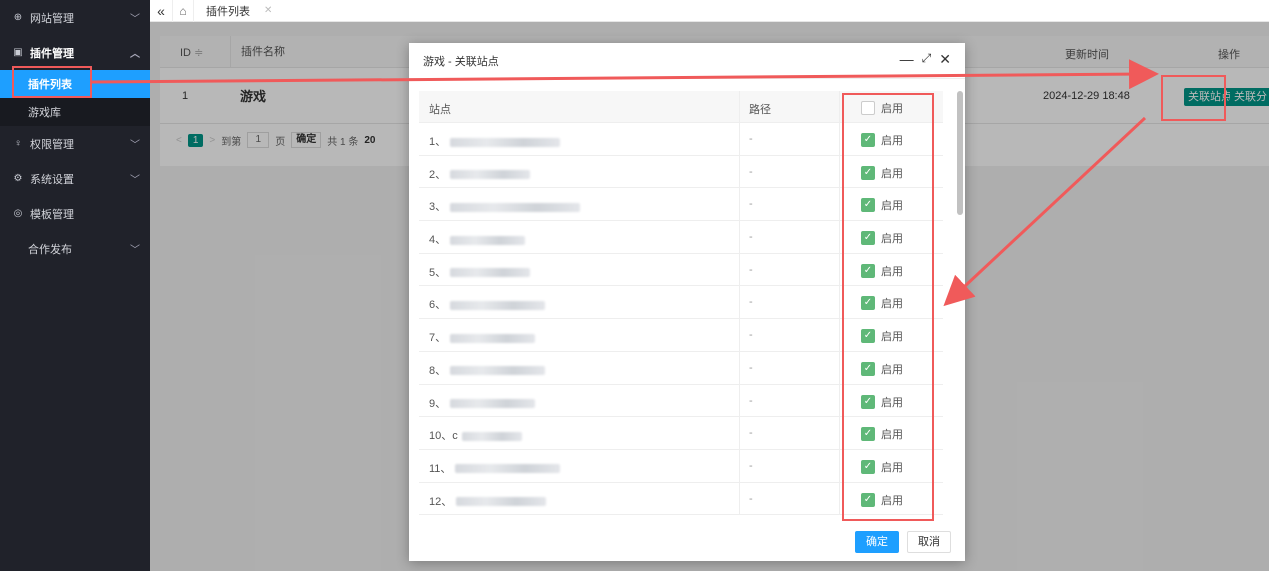  I want to click on sidebar-item-label: 网站管理, so click(52, 18).